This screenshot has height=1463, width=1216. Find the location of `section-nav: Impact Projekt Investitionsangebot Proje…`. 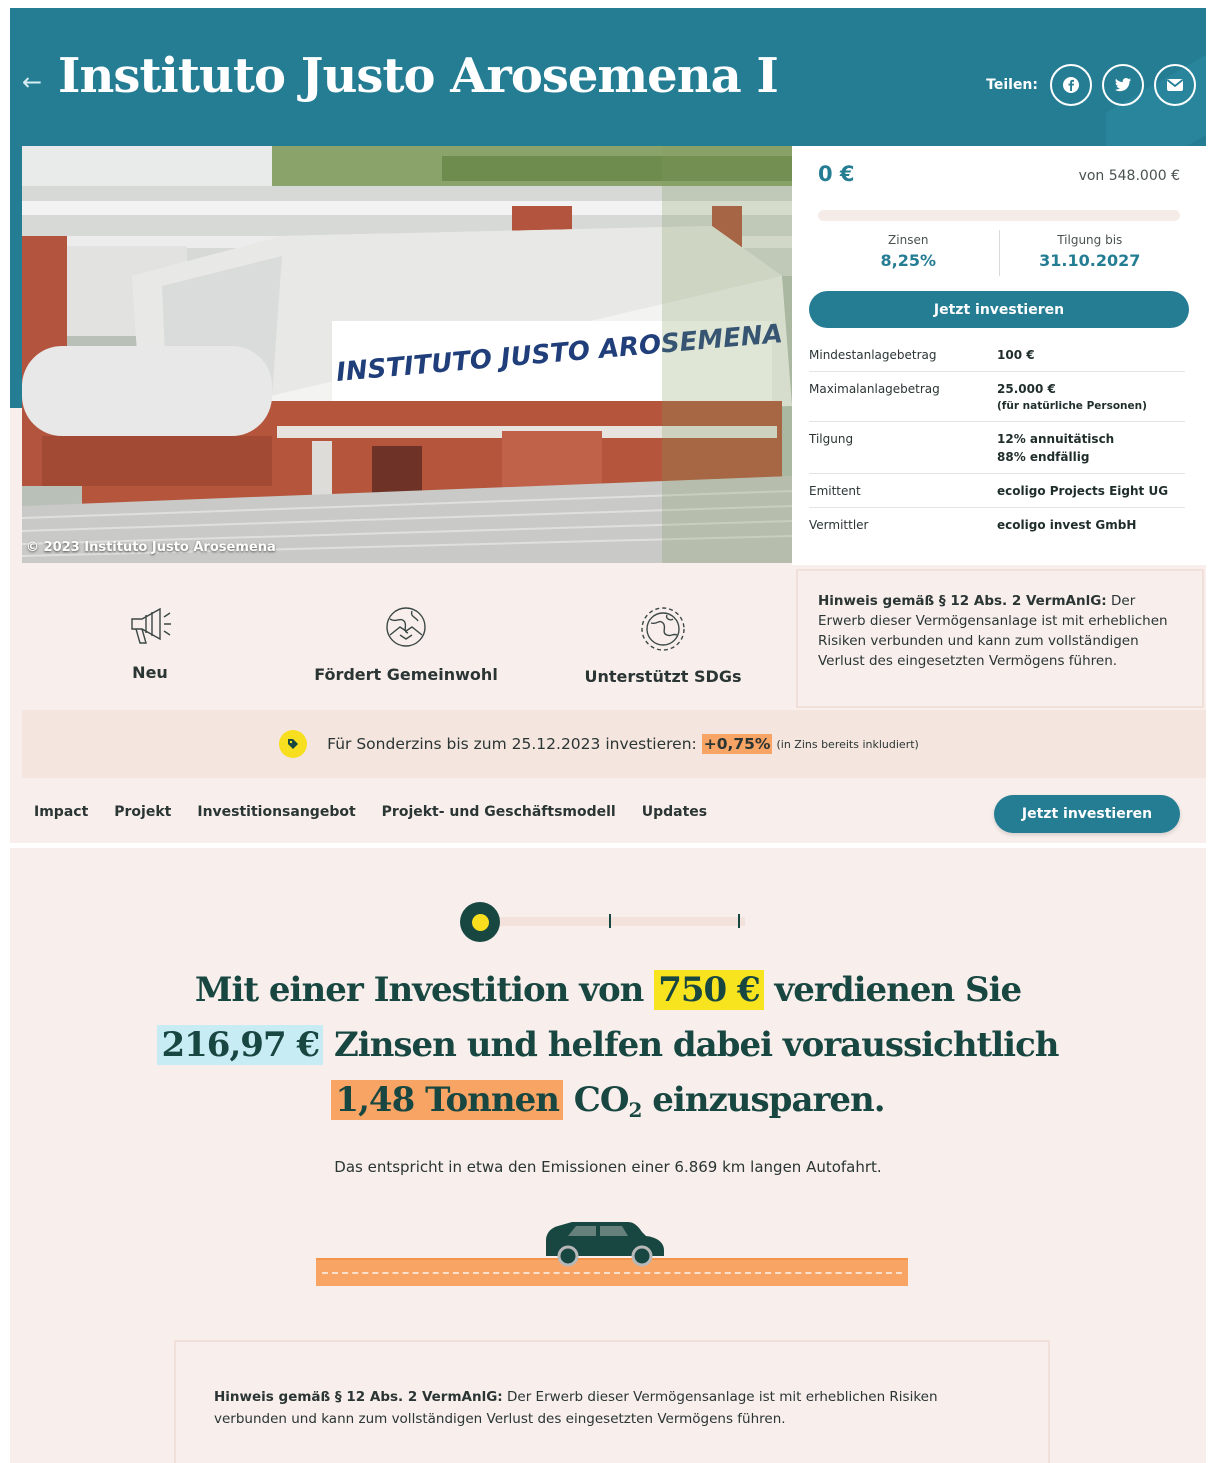

section-nav: Impact Projekt Investitionsangebot Proje… is located at coordinates (608, 810).